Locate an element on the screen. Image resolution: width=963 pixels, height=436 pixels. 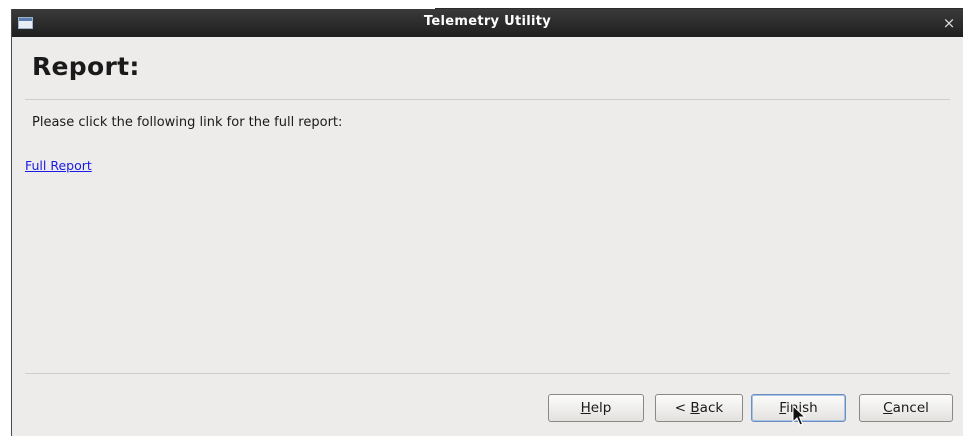
full-report-link: Full Report is located at coordinates (58, 165).